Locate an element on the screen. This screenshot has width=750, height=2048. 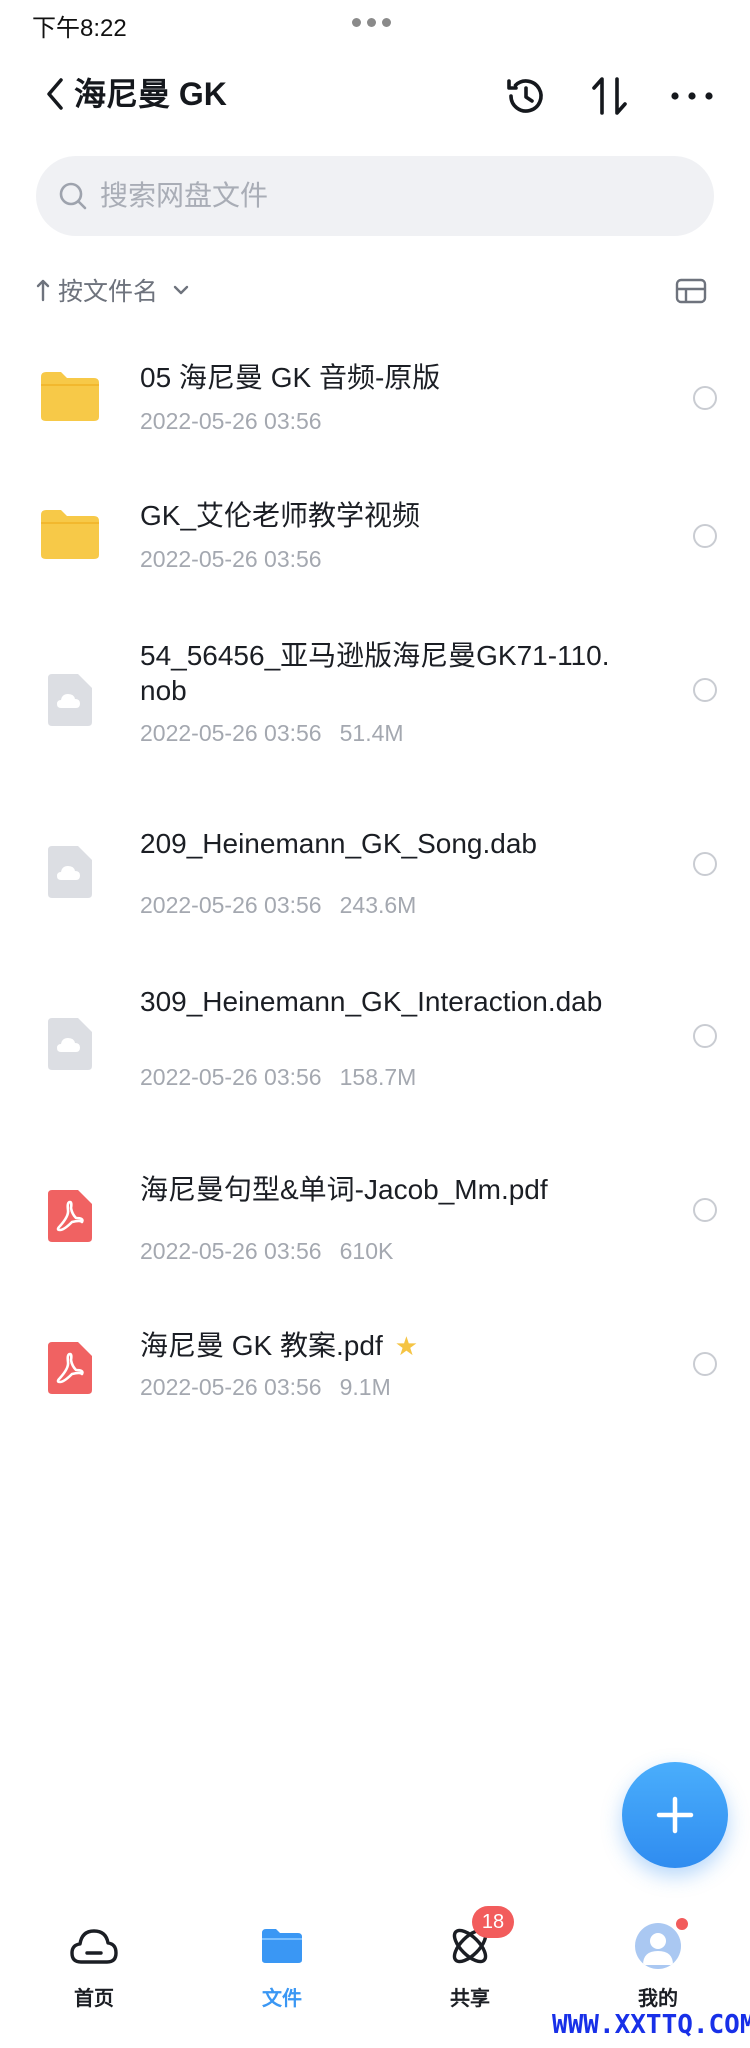
more-button is located at coordinates (692, 96).